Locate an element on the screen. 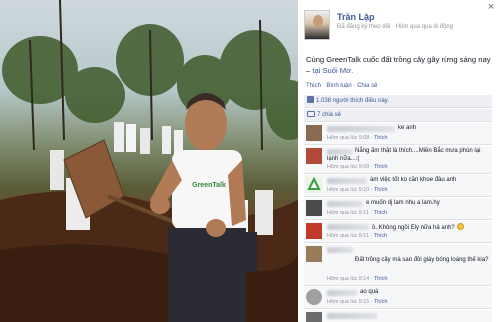 Image resolution: width=500 pixels, height=322 pixels. comment-text: ồ. Không ngồi Ely nữa hả anh? is located at coordinates (418, 227).